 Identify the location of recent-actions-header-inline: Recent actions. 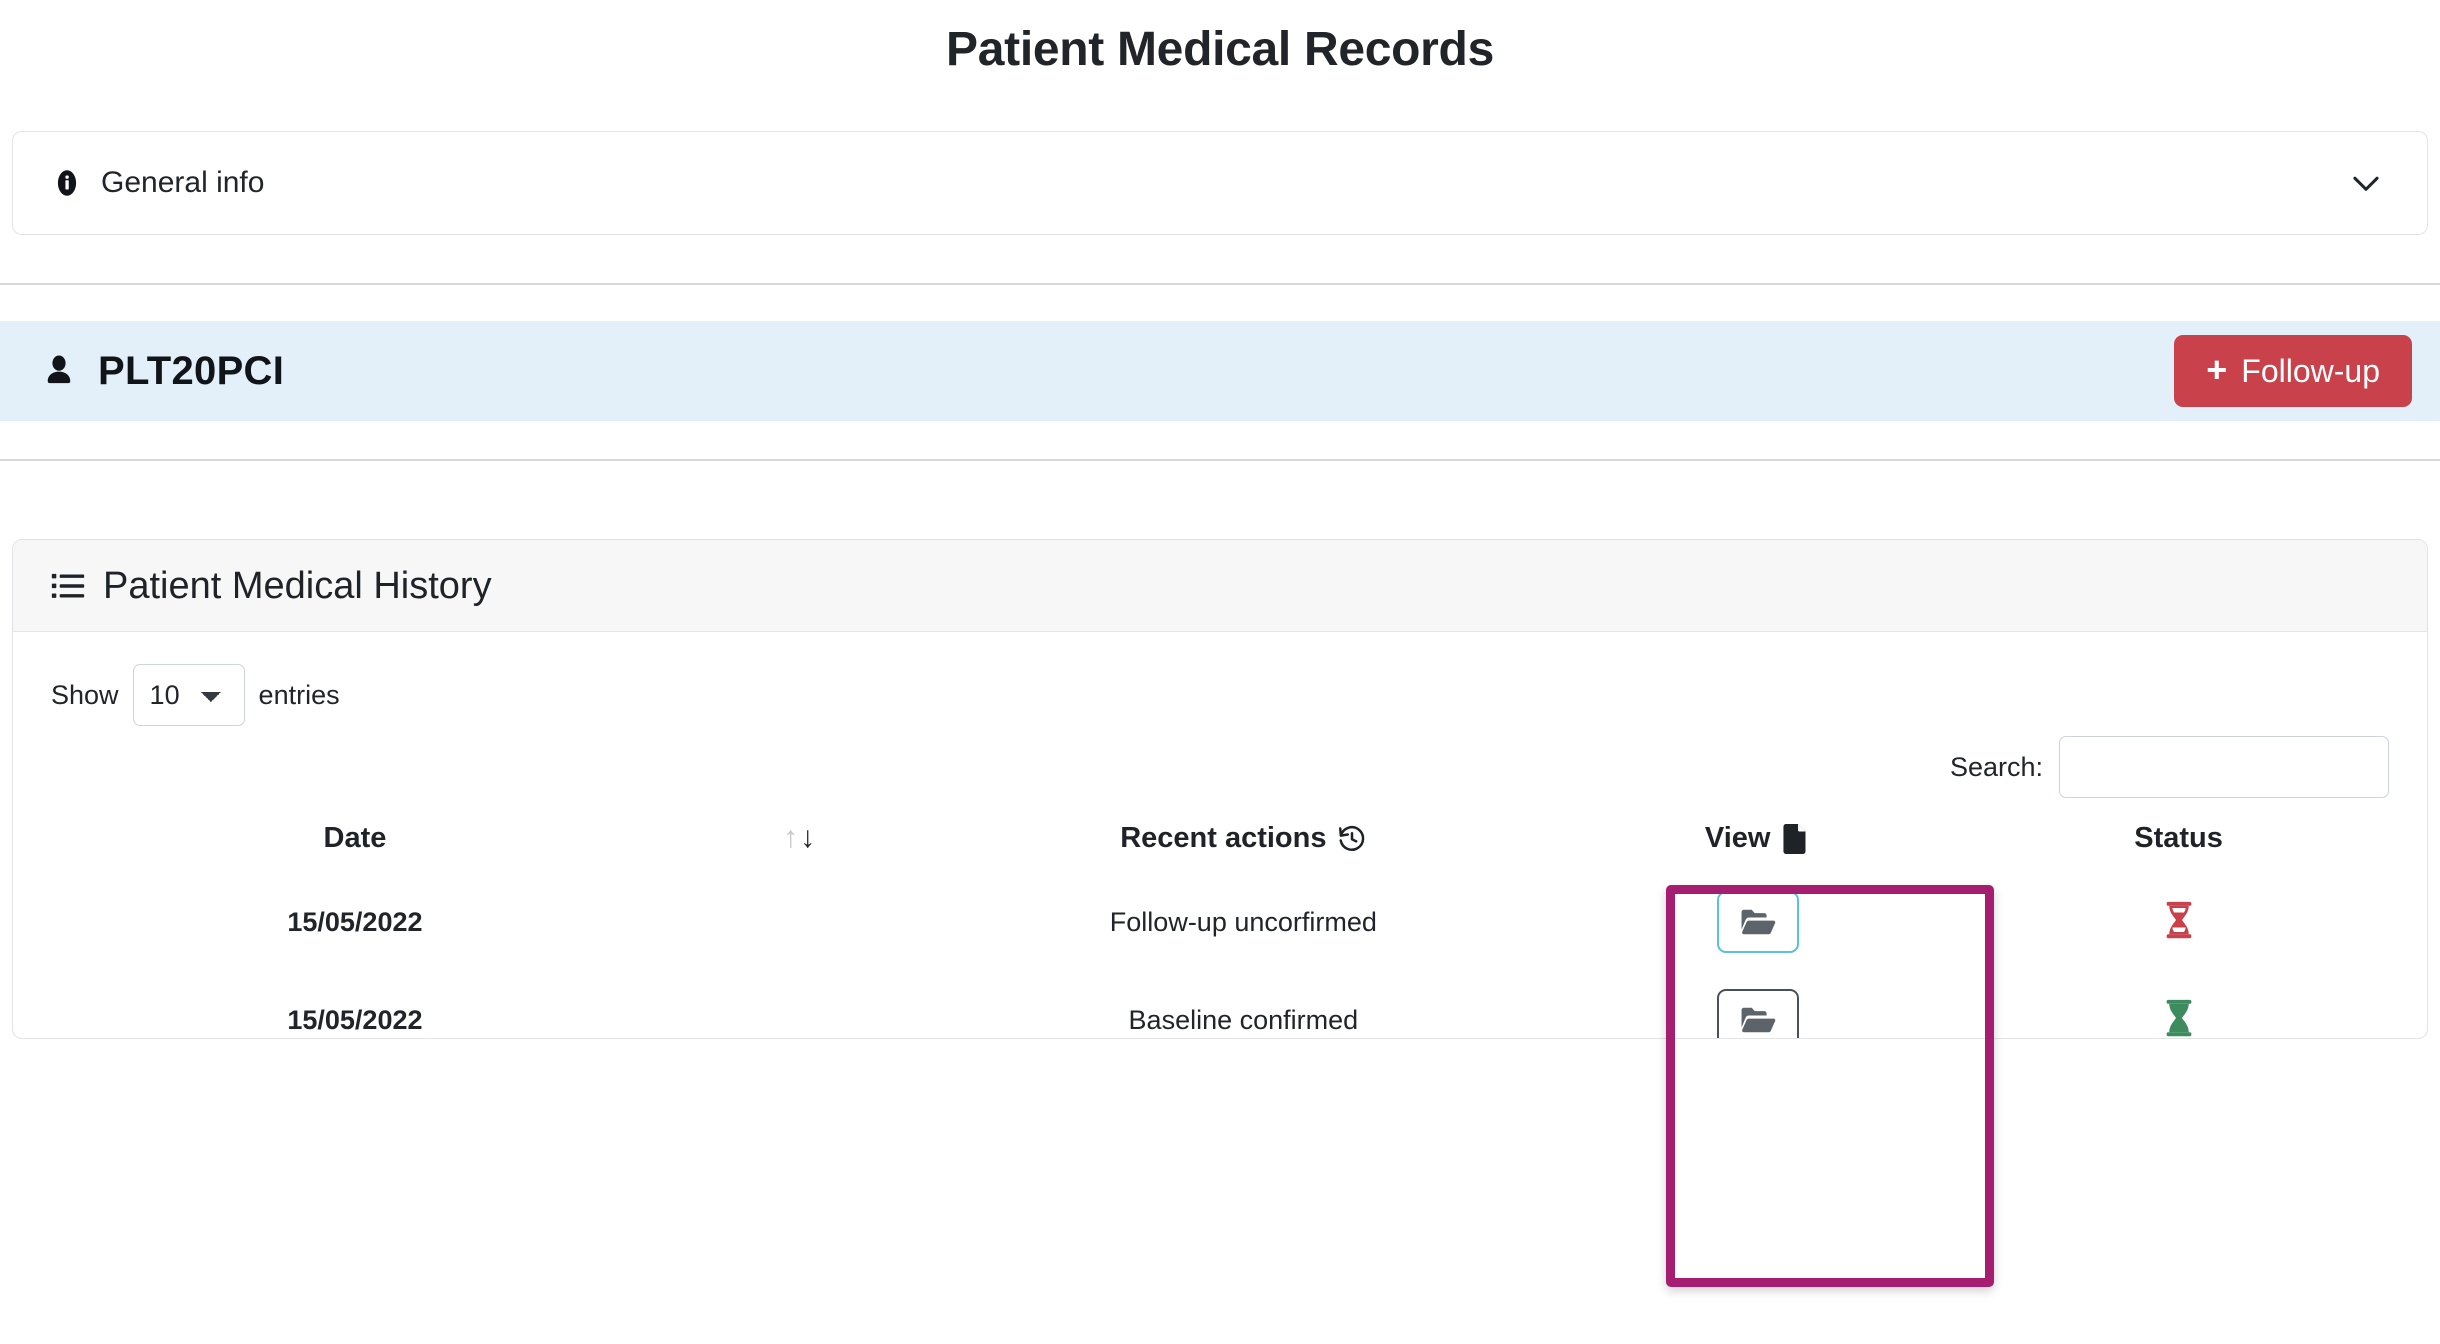
(1243, 838).